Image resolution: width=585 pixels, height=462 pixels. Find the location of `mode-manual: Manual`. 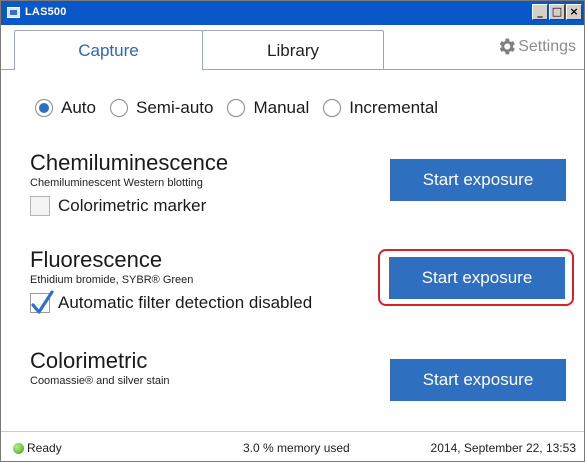

mode-manual: Manual is located at coordinates (268, 108).